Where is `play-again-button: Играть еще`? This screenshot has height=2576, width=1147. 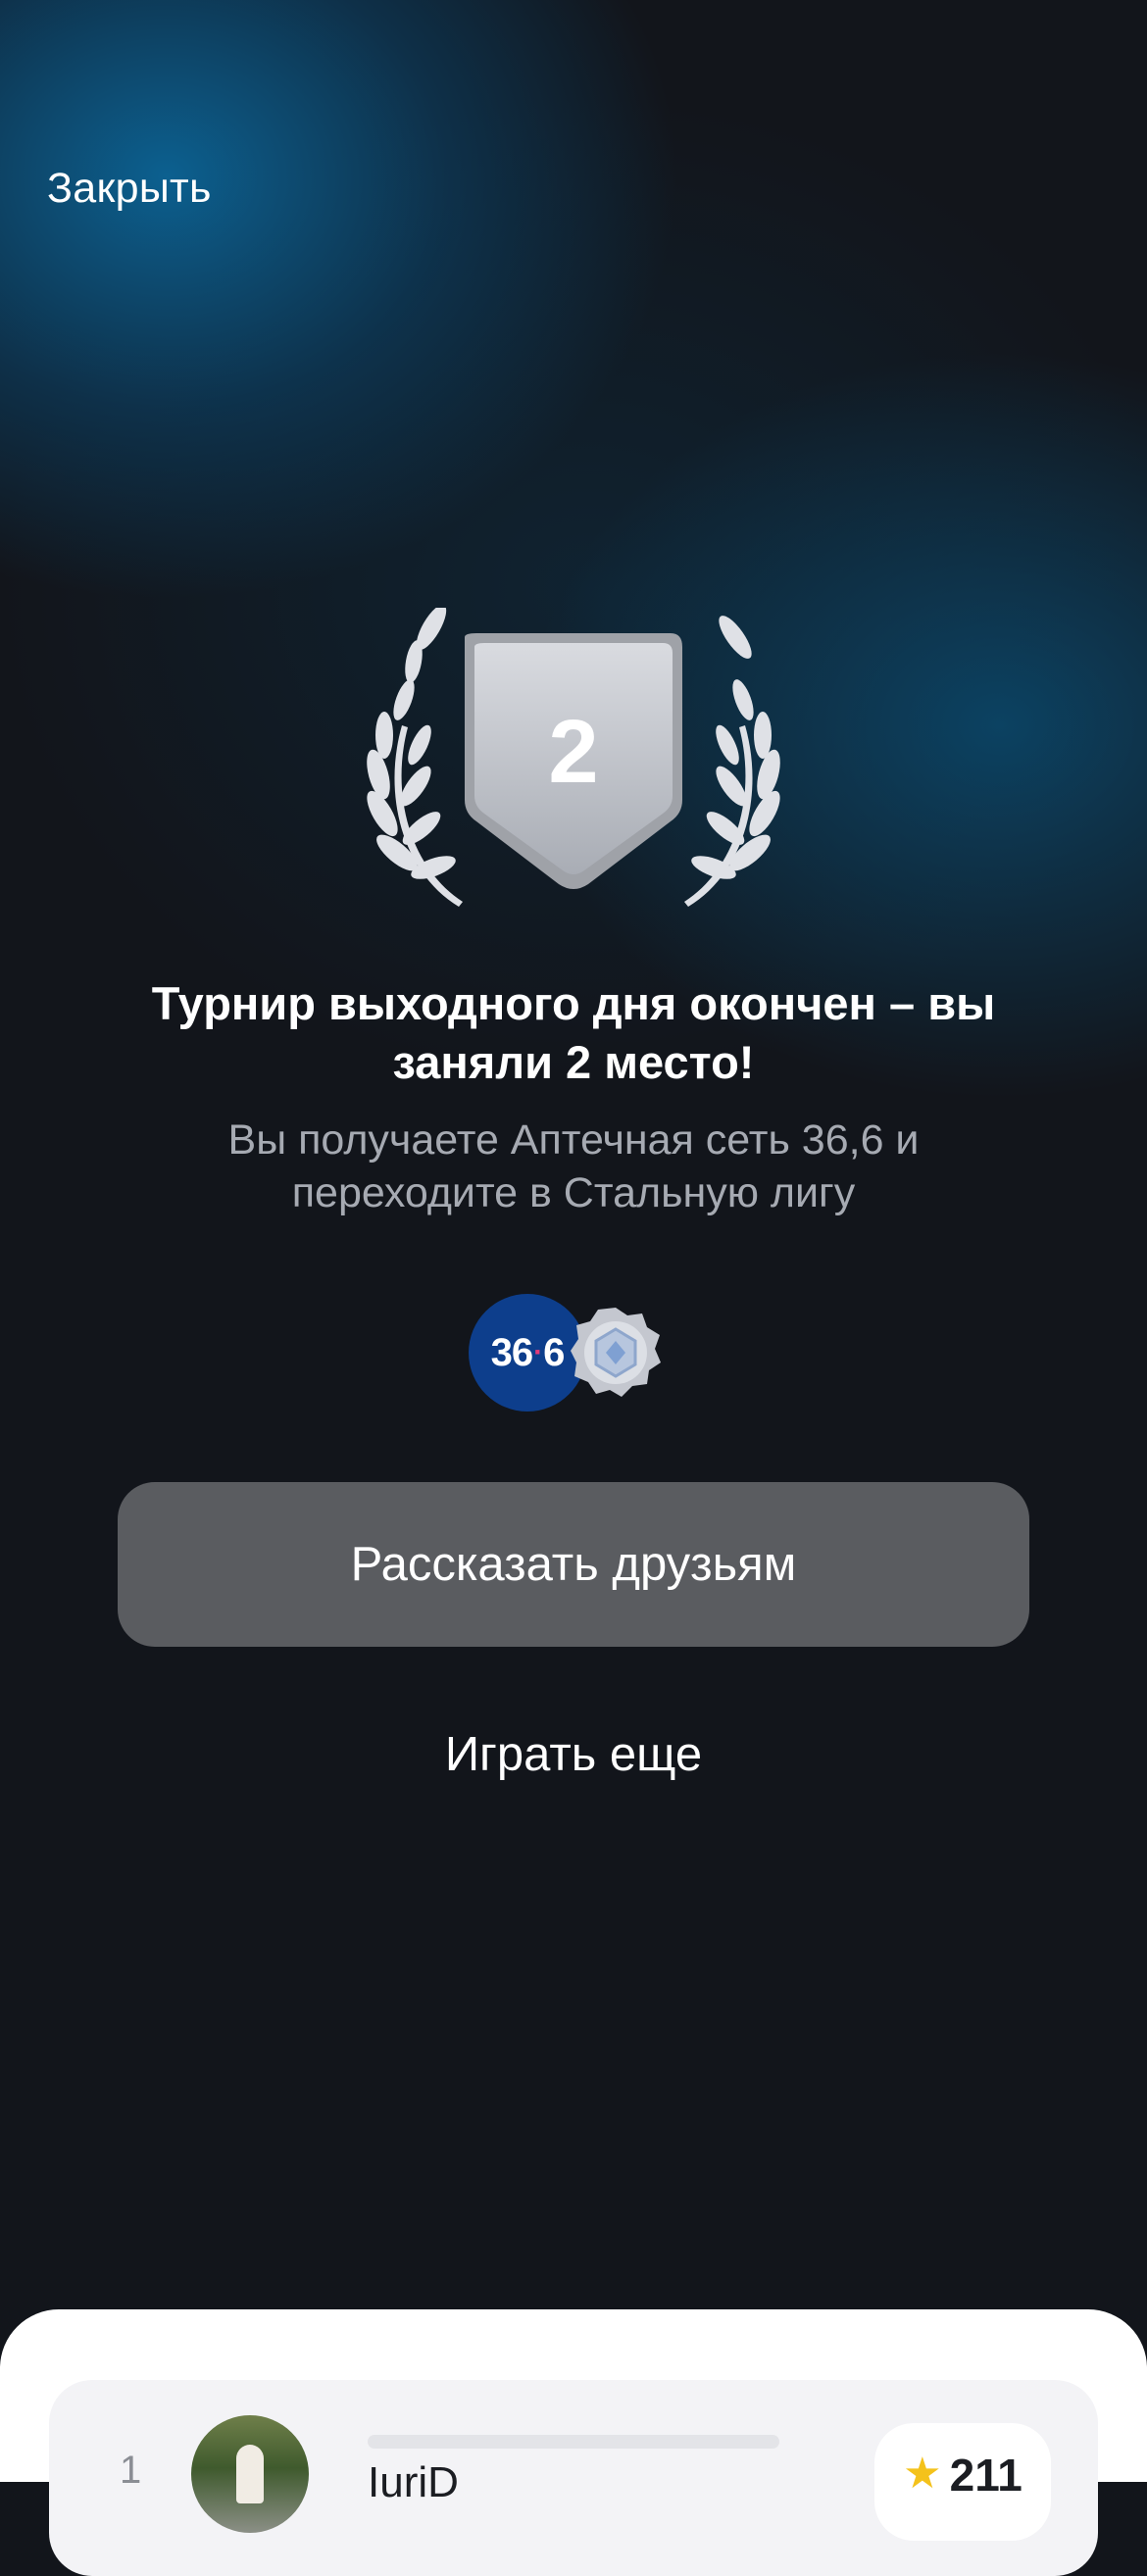 play-again-button: Играть еще is located at coordinates (573, 1754).